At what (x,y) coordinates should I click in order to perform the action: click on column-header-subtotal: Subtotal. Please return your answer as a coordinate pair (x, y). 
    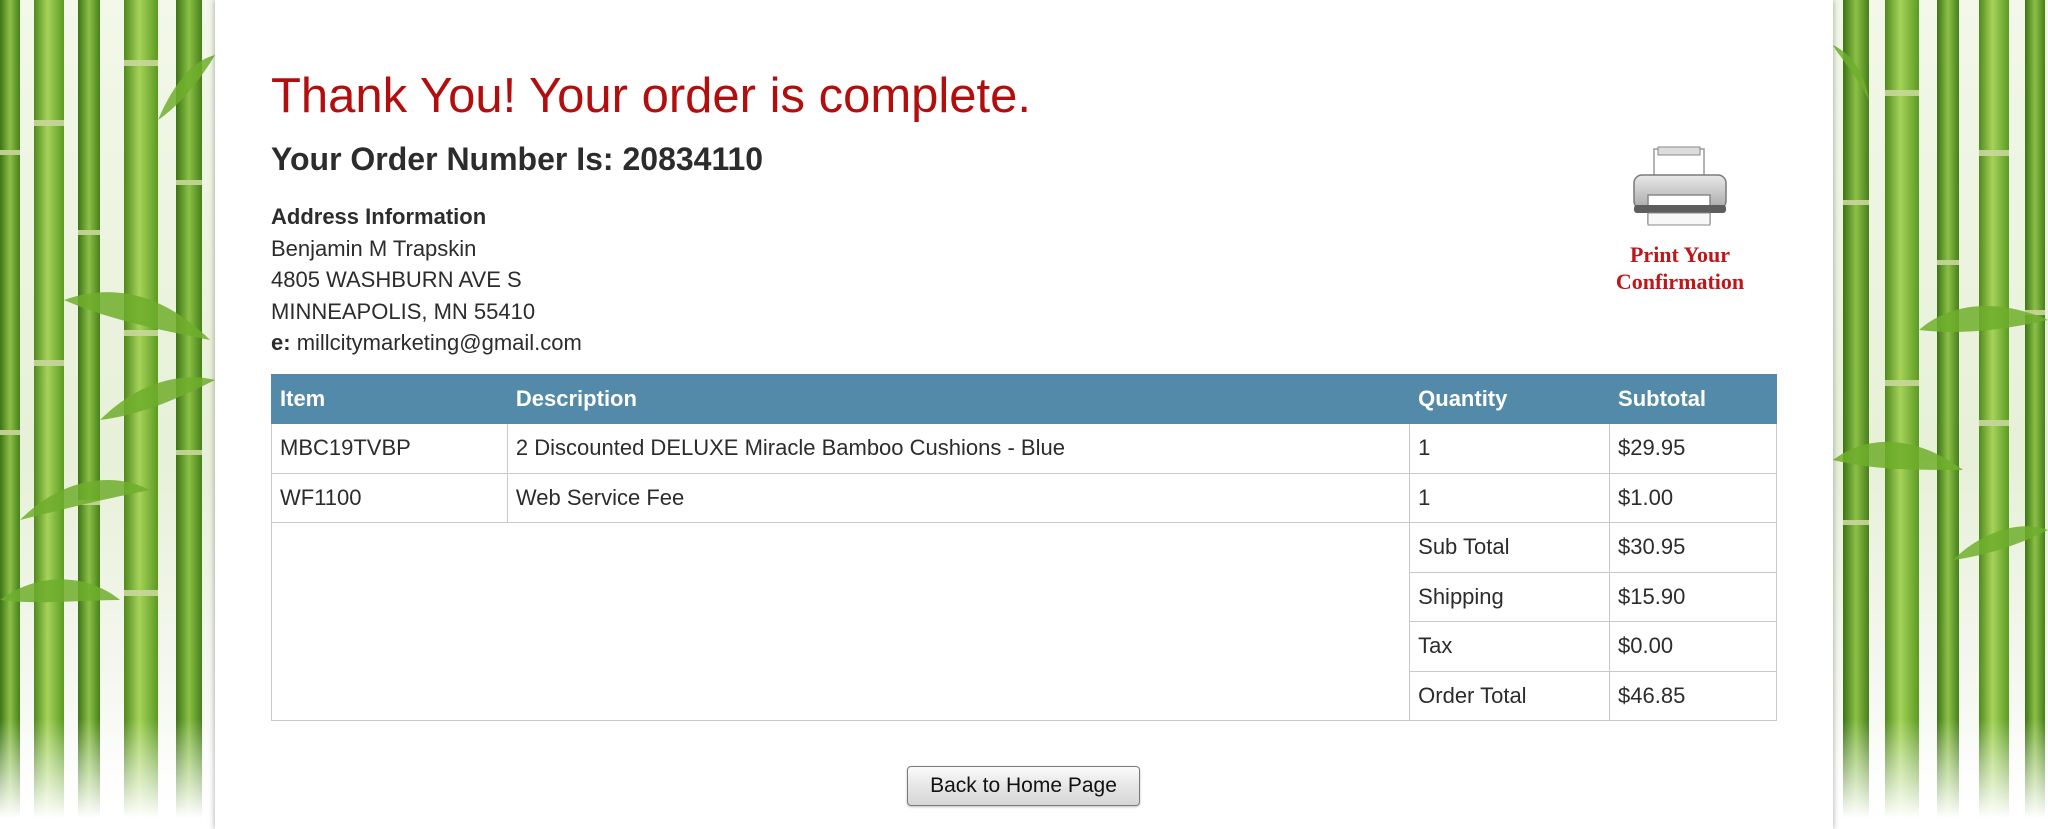
    Looking at the image, I should click on (1693, 399).